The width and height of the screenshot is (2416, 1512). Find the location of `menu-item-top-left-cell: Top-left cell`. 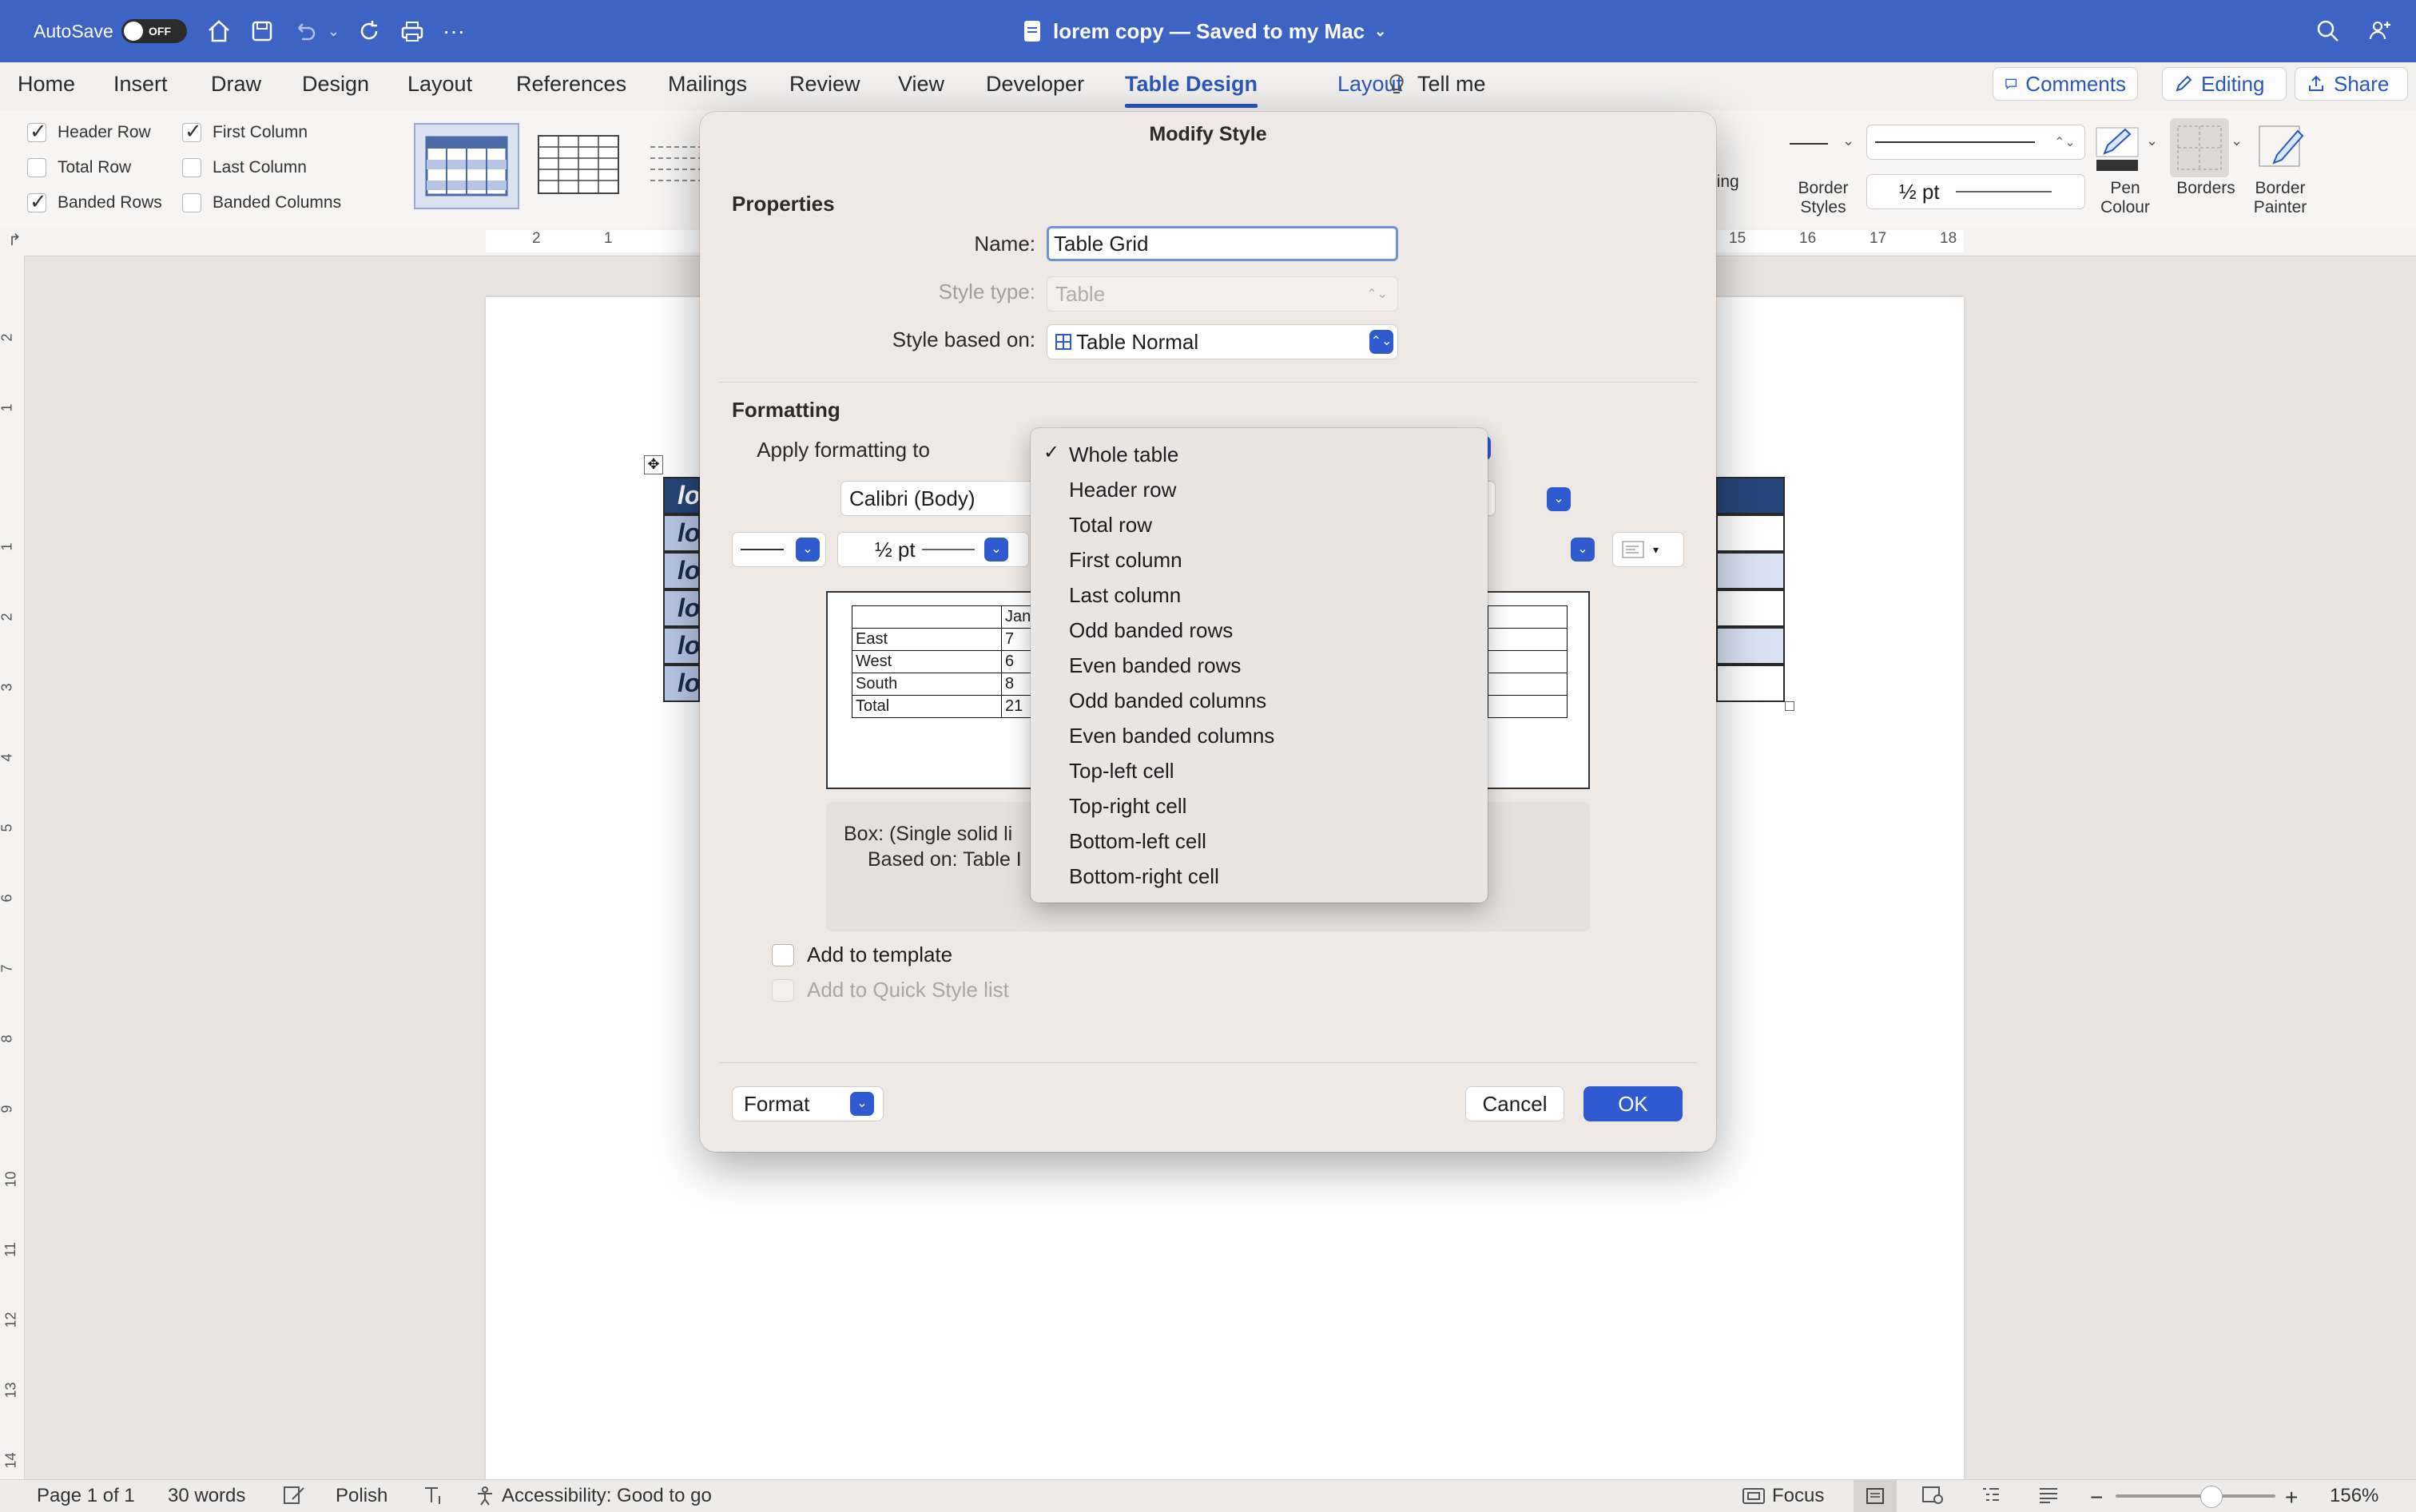

menu-item-top-left-cell: Top-left cell is located at coordinates (1121, 771).